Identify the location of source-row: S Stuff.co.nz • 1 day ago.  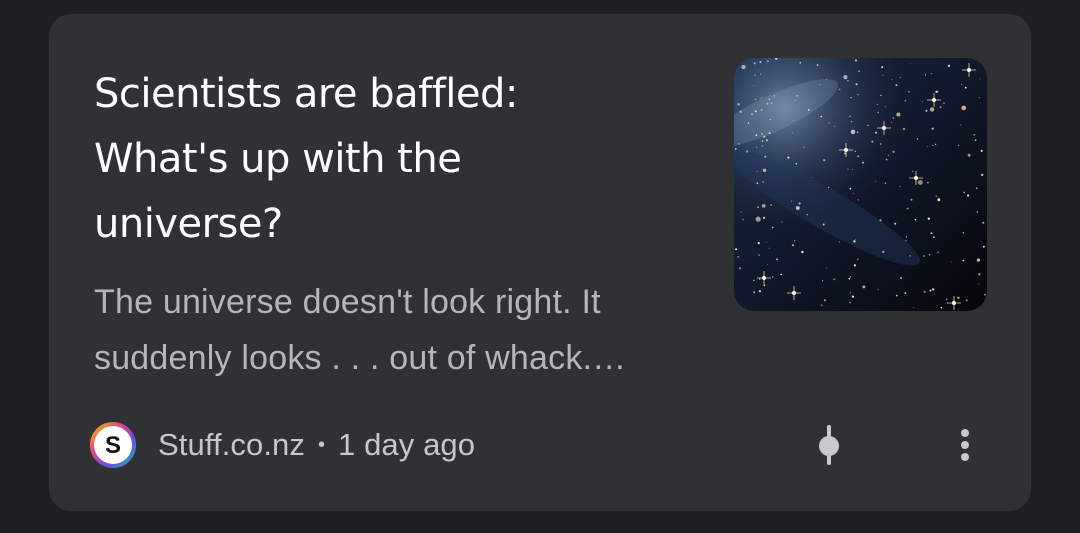
(282, 445).